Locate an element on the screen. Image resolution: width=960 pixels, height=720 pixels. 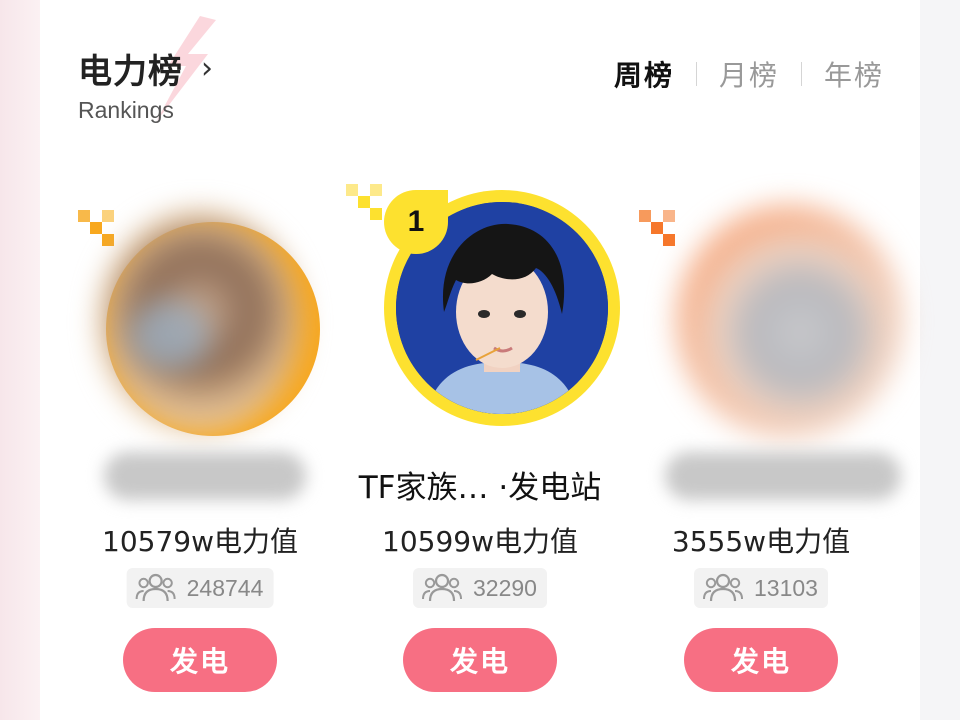
chevron-right-icon: › is located at coordinates (207, 68).